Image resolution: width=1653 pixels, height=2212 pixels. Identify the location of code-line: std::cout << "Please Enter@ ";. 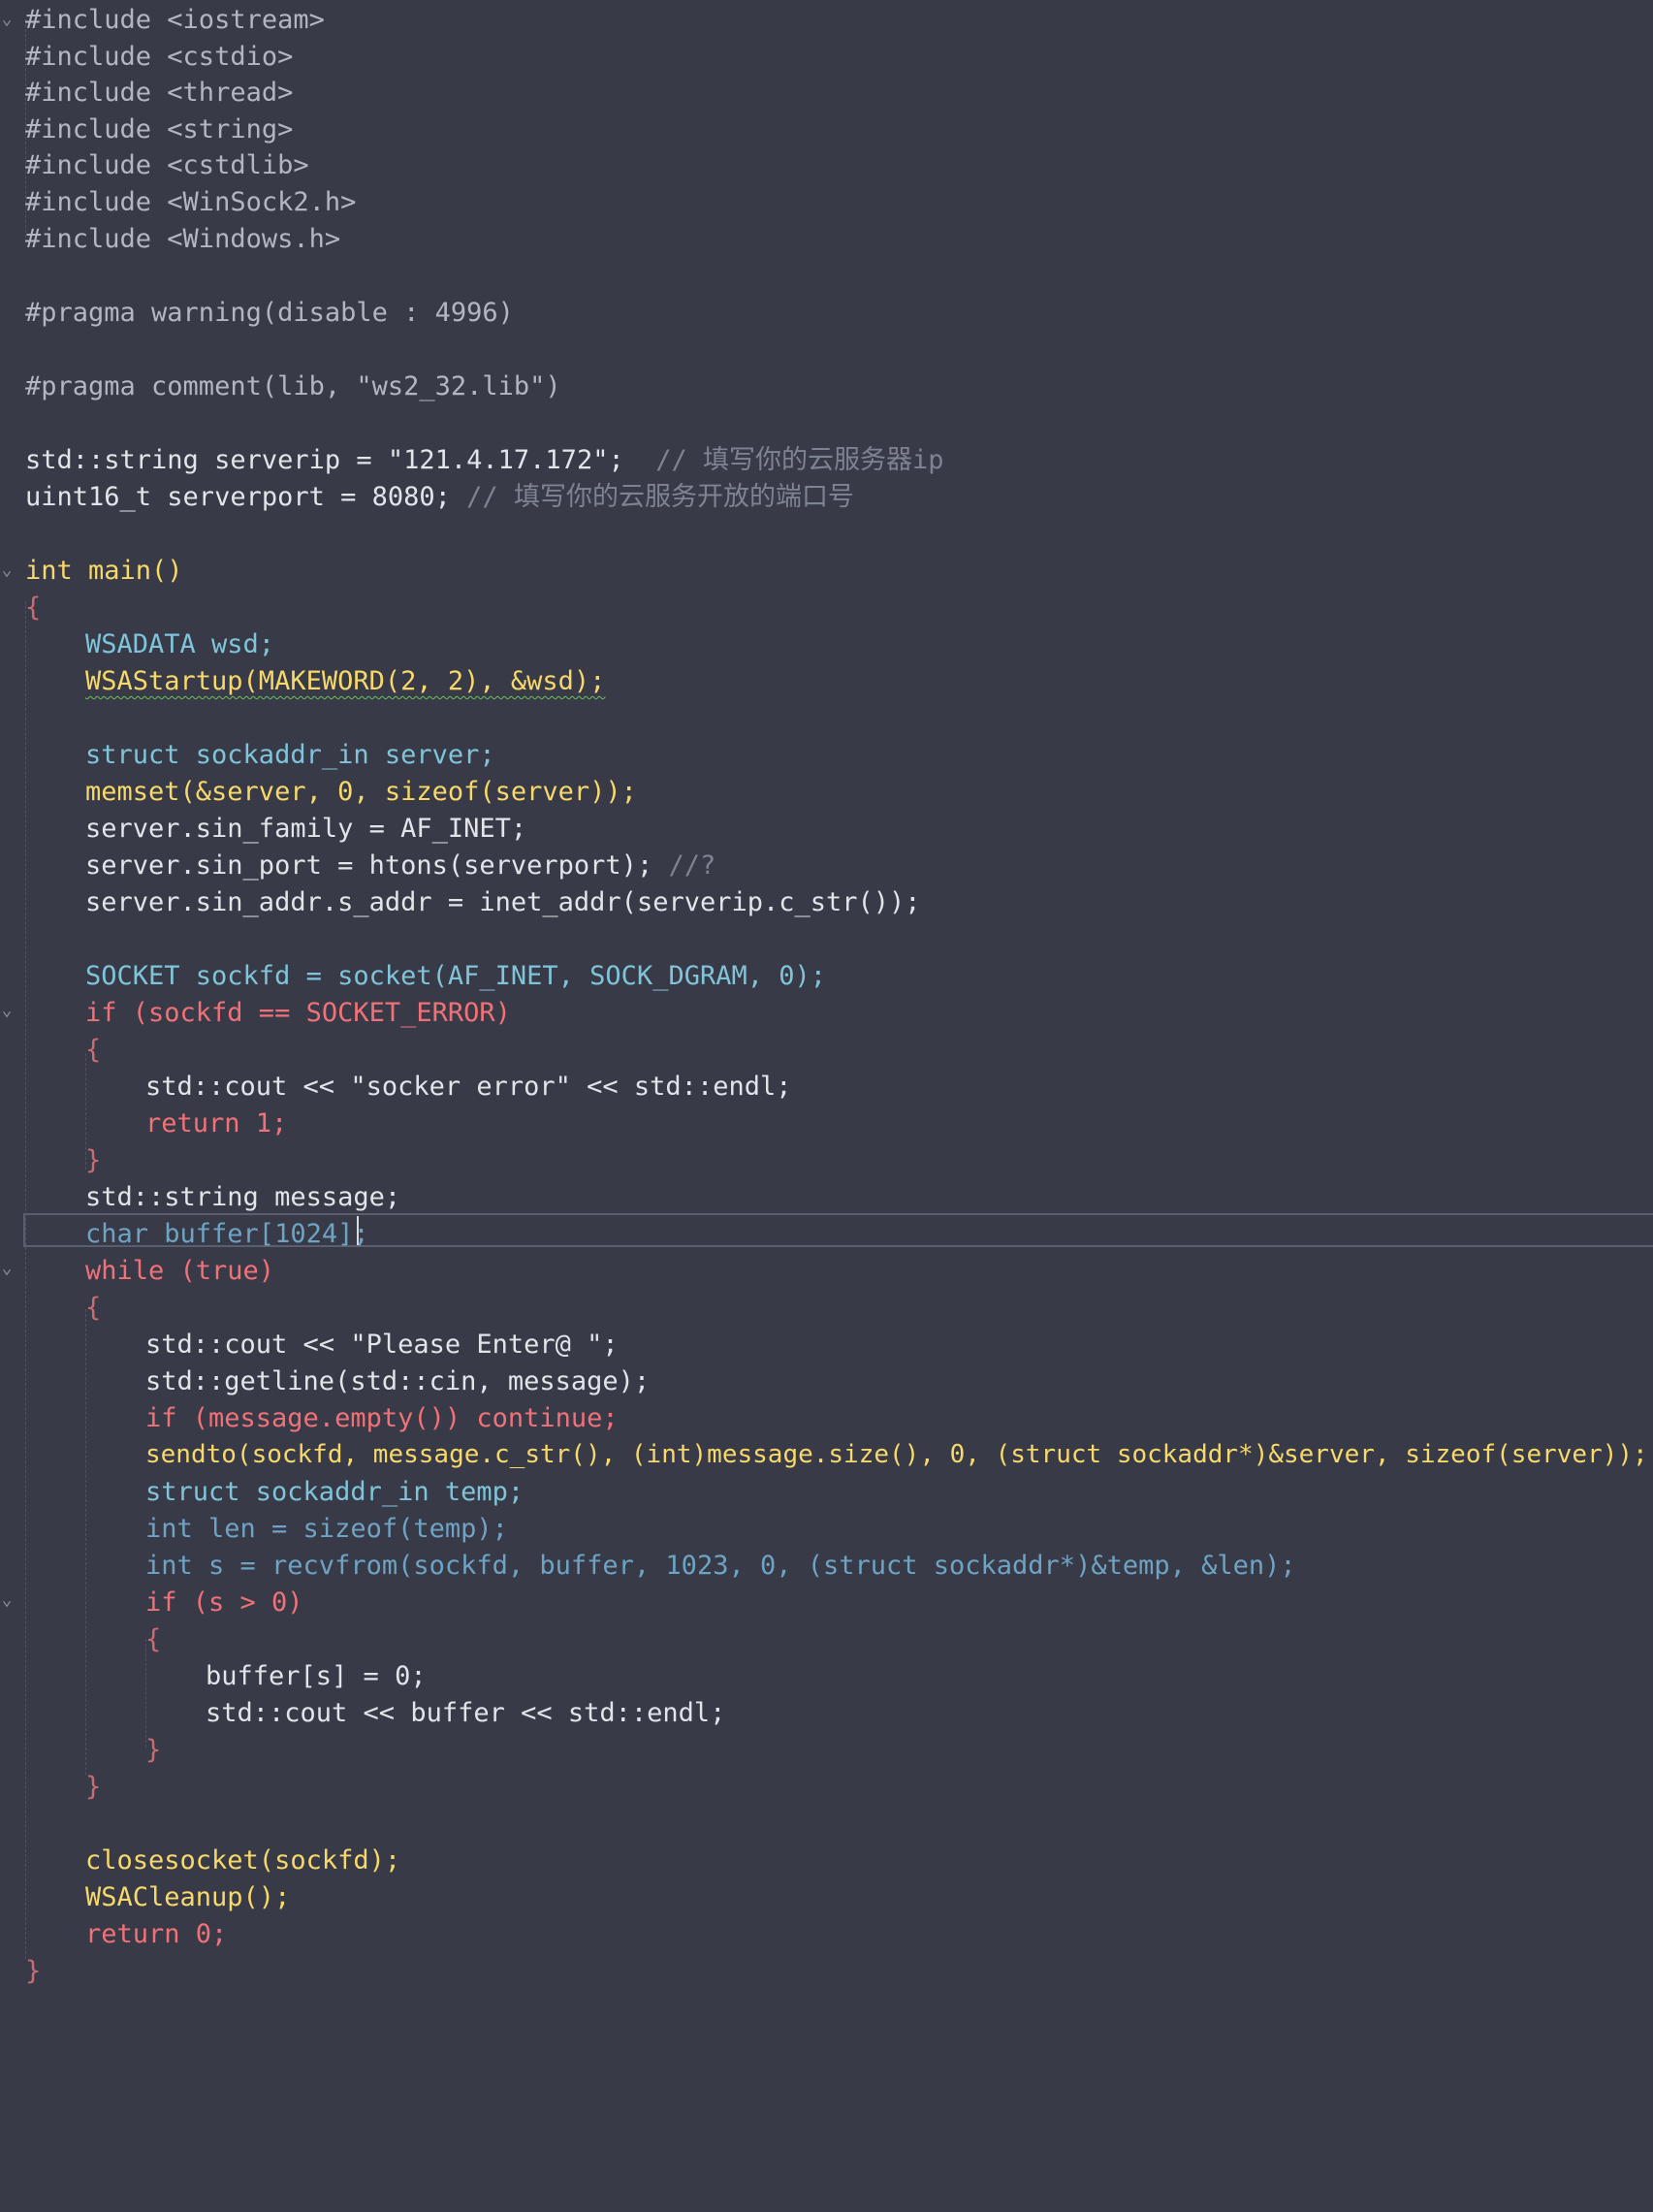
(382, 1345).